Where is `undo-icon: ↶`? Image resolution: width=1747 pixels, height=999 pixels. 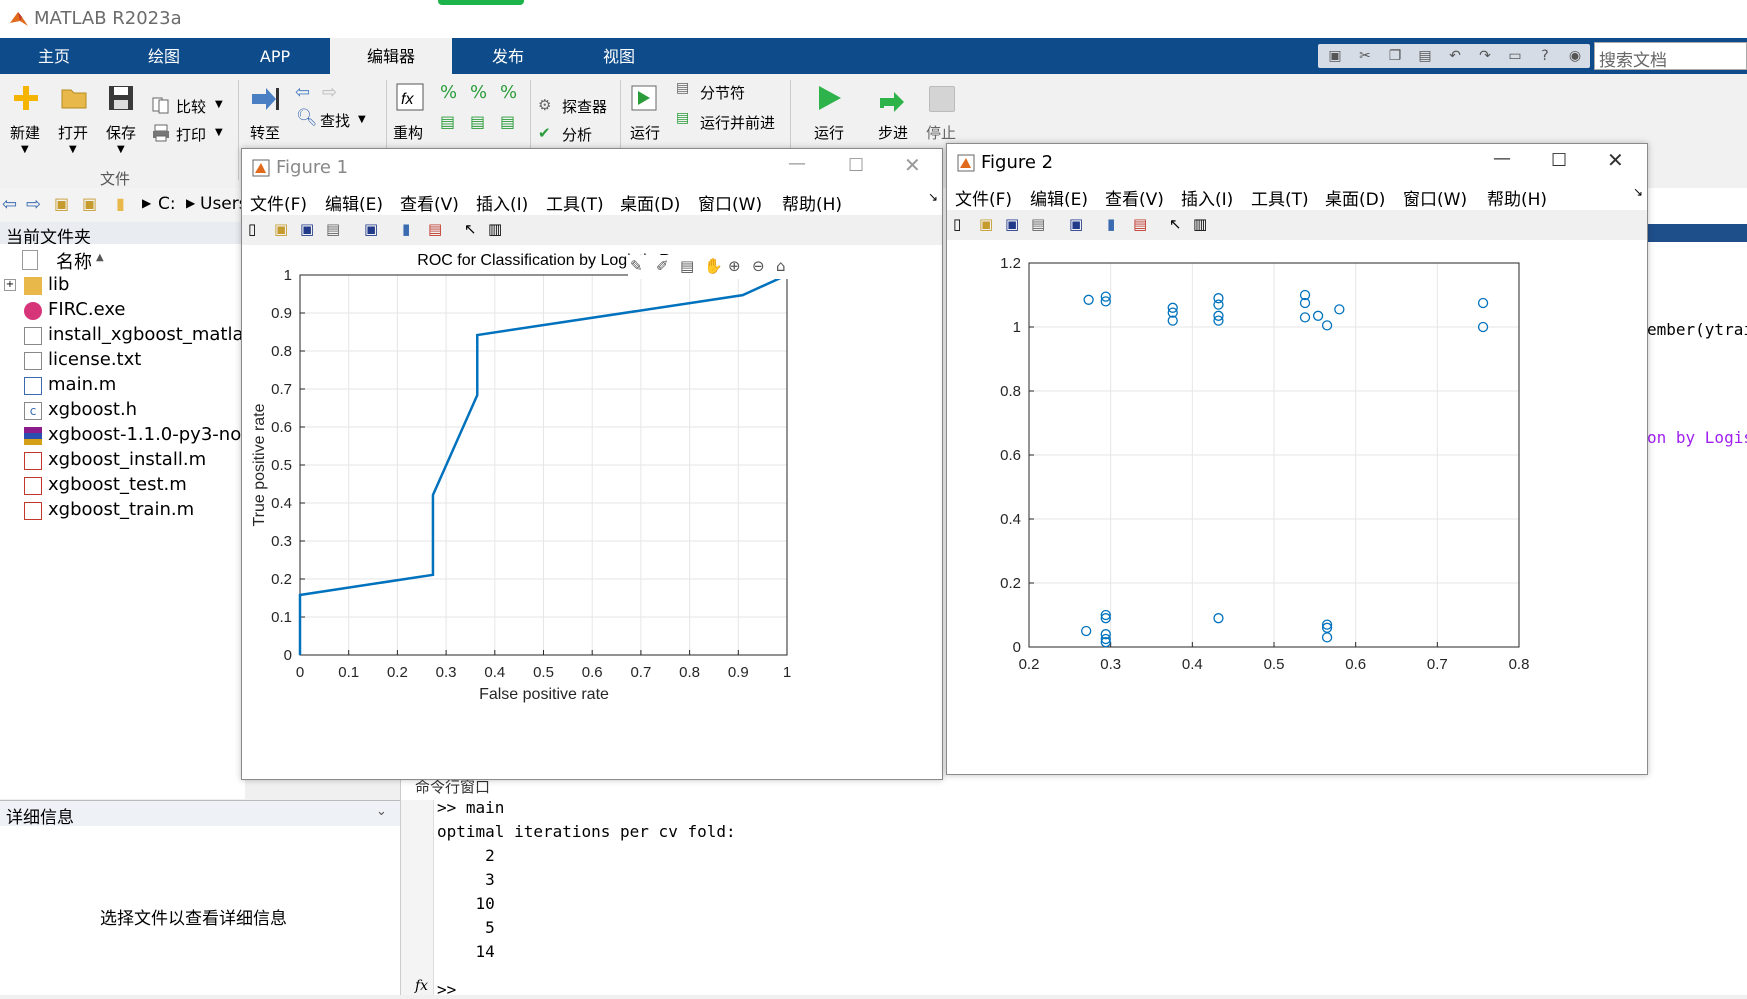
undo-icon: ↶ is located at coordinates (1455, 56).